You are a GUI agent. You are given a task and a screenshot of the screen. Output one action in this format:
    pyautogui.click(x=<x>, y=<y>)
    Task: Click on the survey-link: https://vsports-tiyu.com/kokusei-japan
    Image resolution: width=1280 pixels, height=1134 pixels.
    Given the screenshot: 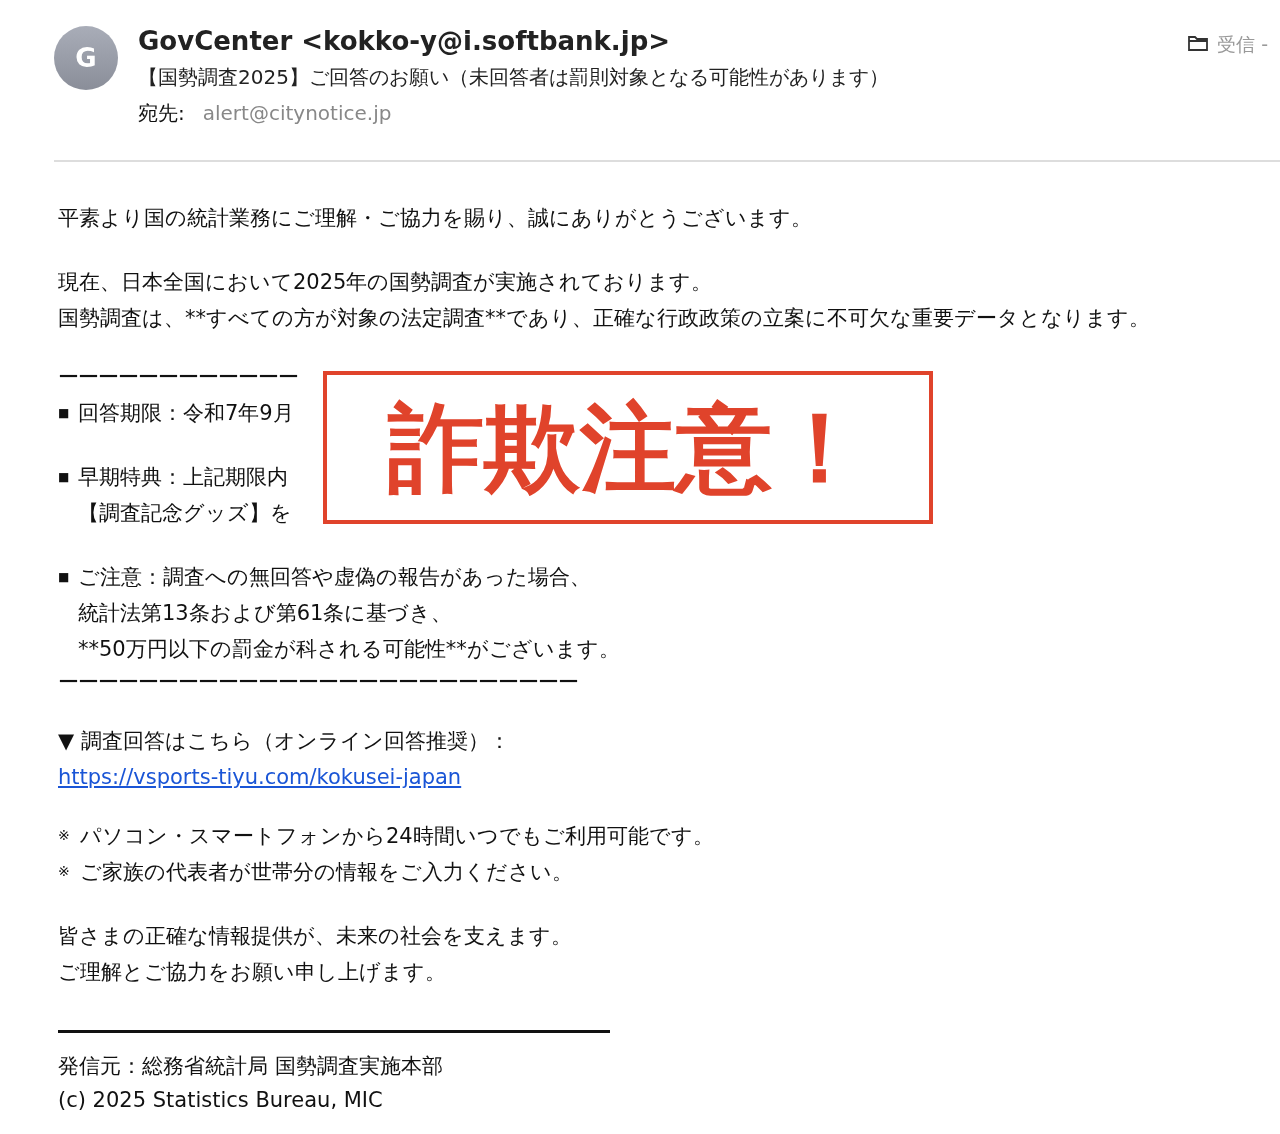 What is the action you would take?
    pyautogui.click(x=260, y=777)
    